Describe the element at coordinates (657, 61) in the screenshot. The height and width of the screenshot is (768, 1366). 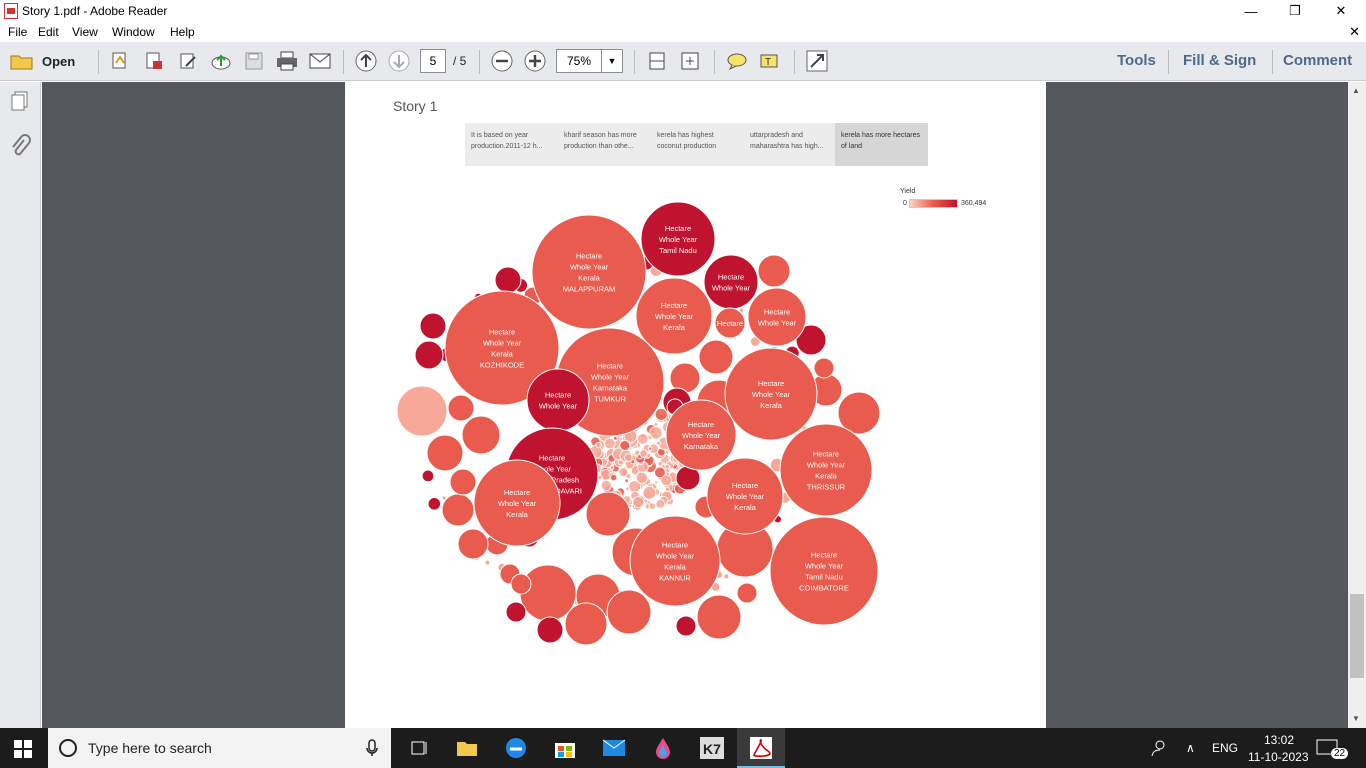
I see `fit-width-button` at that location.